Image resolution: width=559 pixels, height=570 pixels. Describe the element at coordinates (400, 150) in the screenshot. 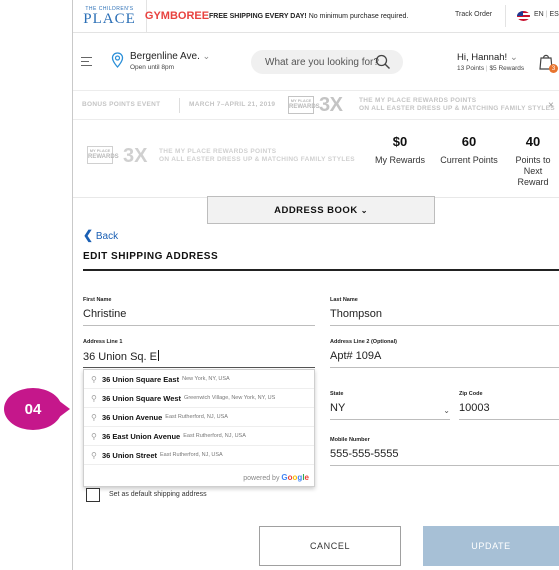

I see `stat-my-rewards: $0 My Rewards` at that location.